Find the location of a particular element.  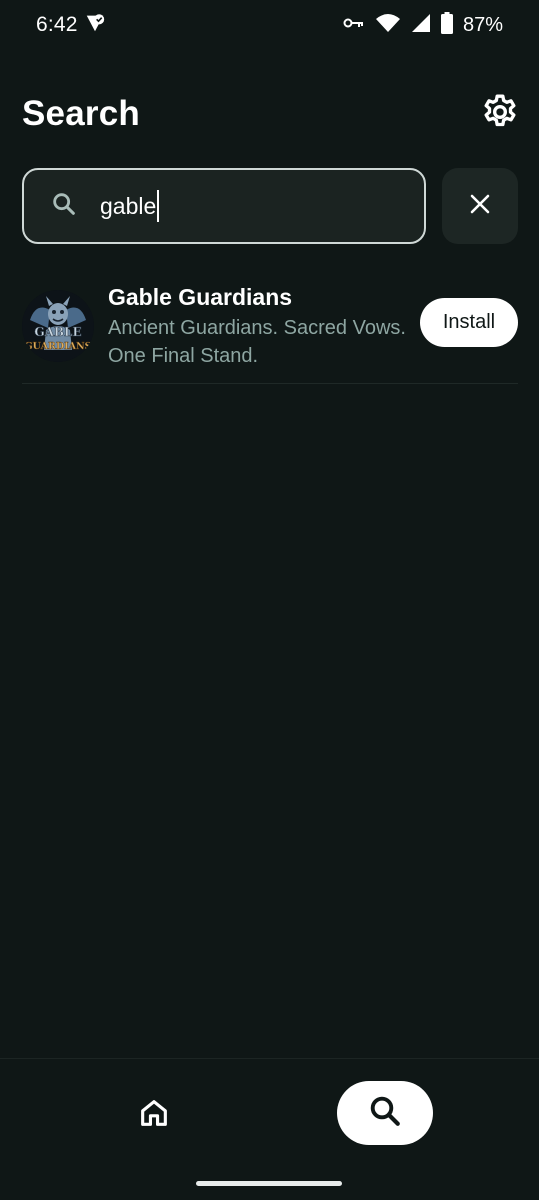

app-icon-text-1: GABLE is located at coordinates (57, 332).